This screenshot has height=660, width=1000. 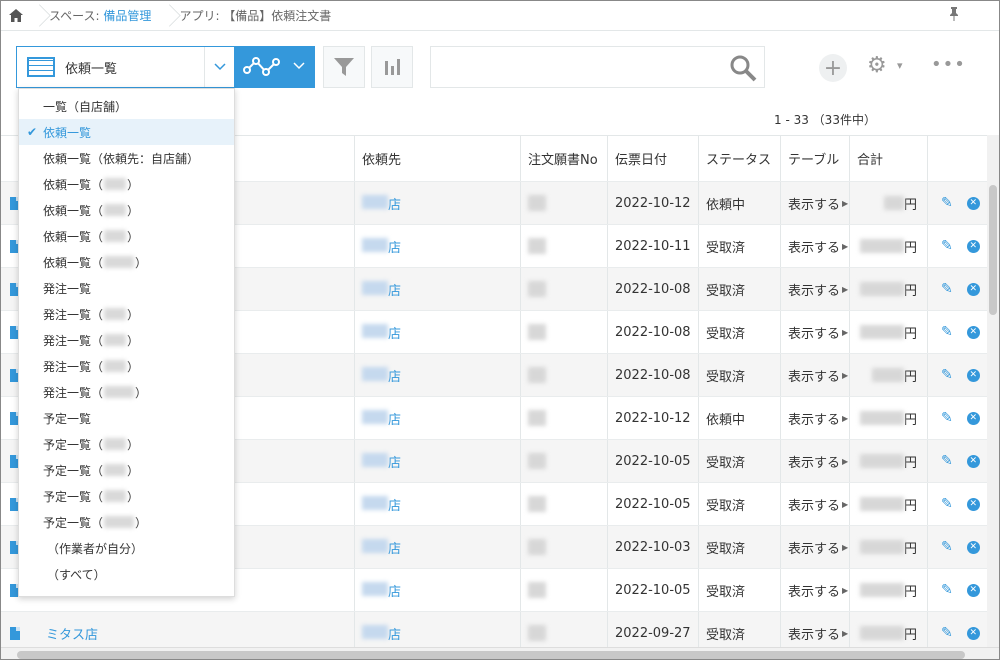 What do you see at coordinates (597, 67) in the screenshot?
I see `search-input` at bounding box center [597, 67].